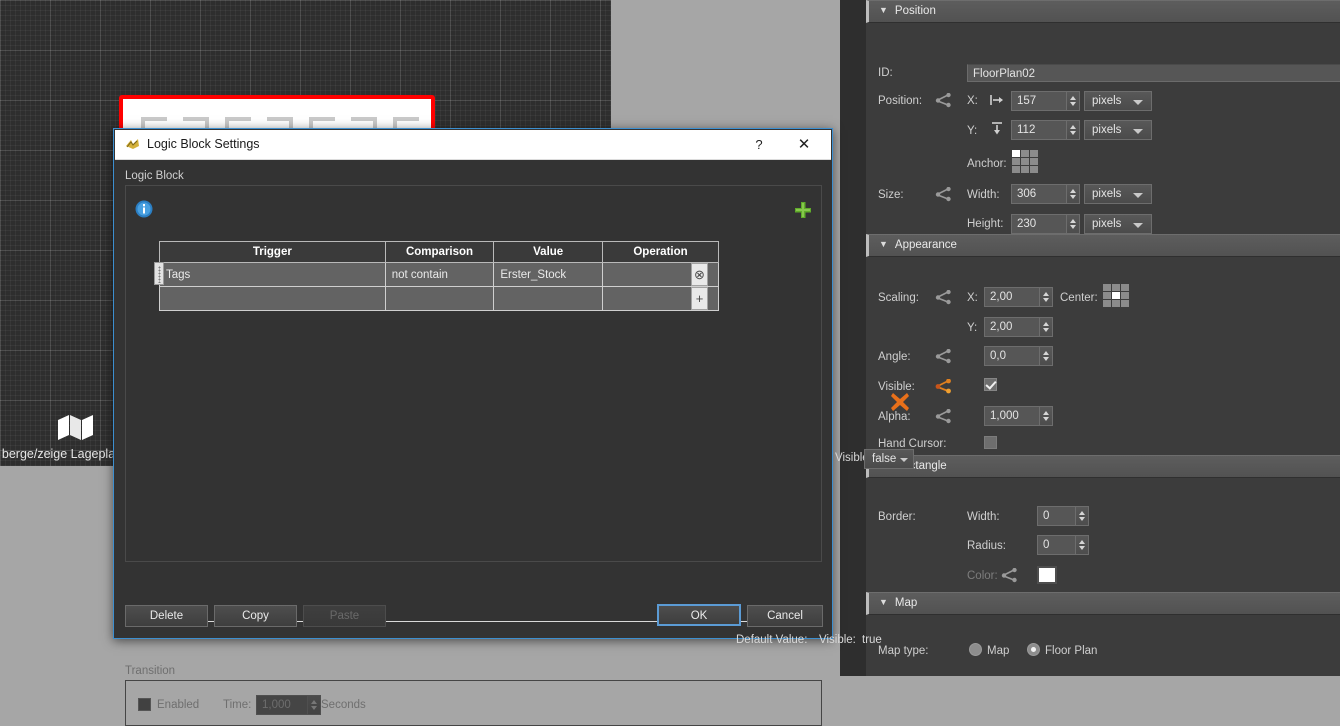 Image resolution: width=1340 pixels, height=726 pixels. Describe the element at coordinates (1103, 466) in the screenshot. I see `section-header-rectangle: ▼Rectangle` at that location.